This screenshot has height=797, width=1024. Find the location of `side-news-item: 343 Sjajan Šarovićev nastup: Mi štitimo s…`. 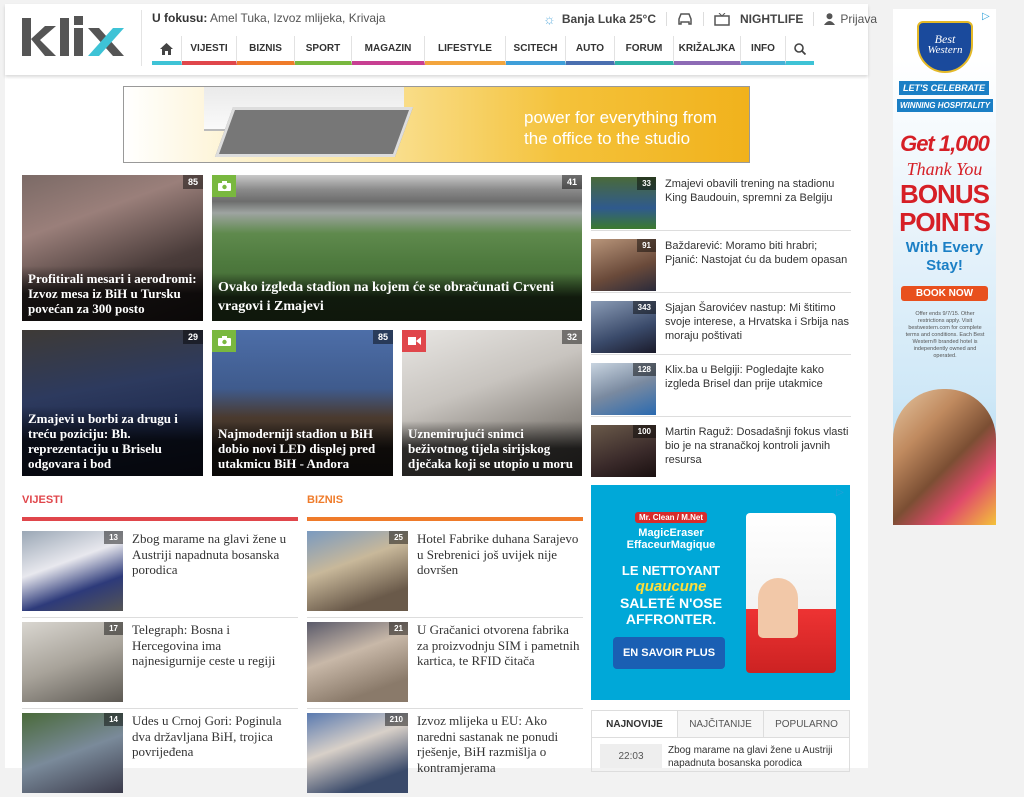

side-news-item: 343 Sjajan Šarovićev nastup: Mi štitimo s… is located at coordinates (721, 327).